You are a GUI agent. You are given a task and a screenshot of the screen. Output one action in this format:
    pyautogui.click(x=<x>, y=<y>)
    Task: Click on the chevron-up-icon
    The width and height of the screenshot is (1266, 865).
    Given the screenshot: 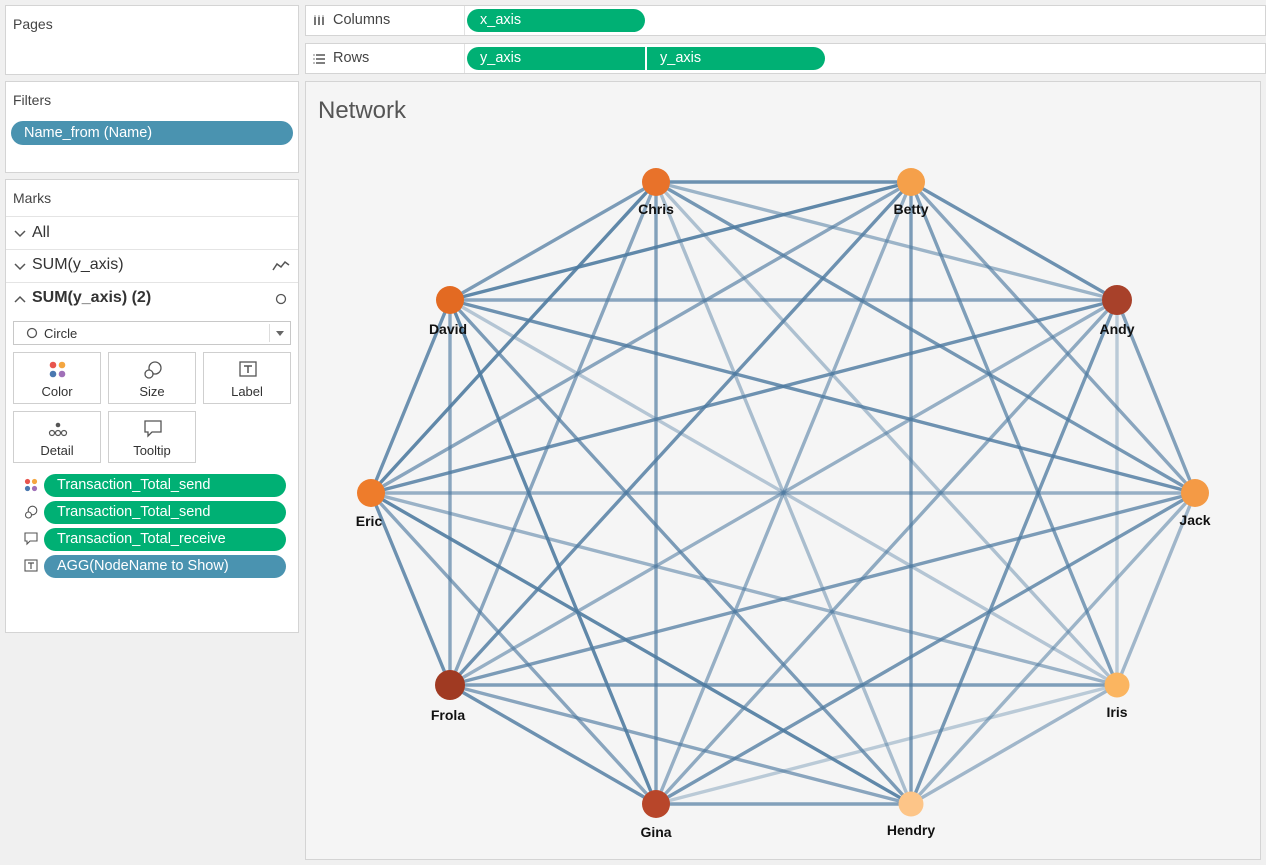 What is the action you would take?
    pyautogui.click(x=20, y=299)
    